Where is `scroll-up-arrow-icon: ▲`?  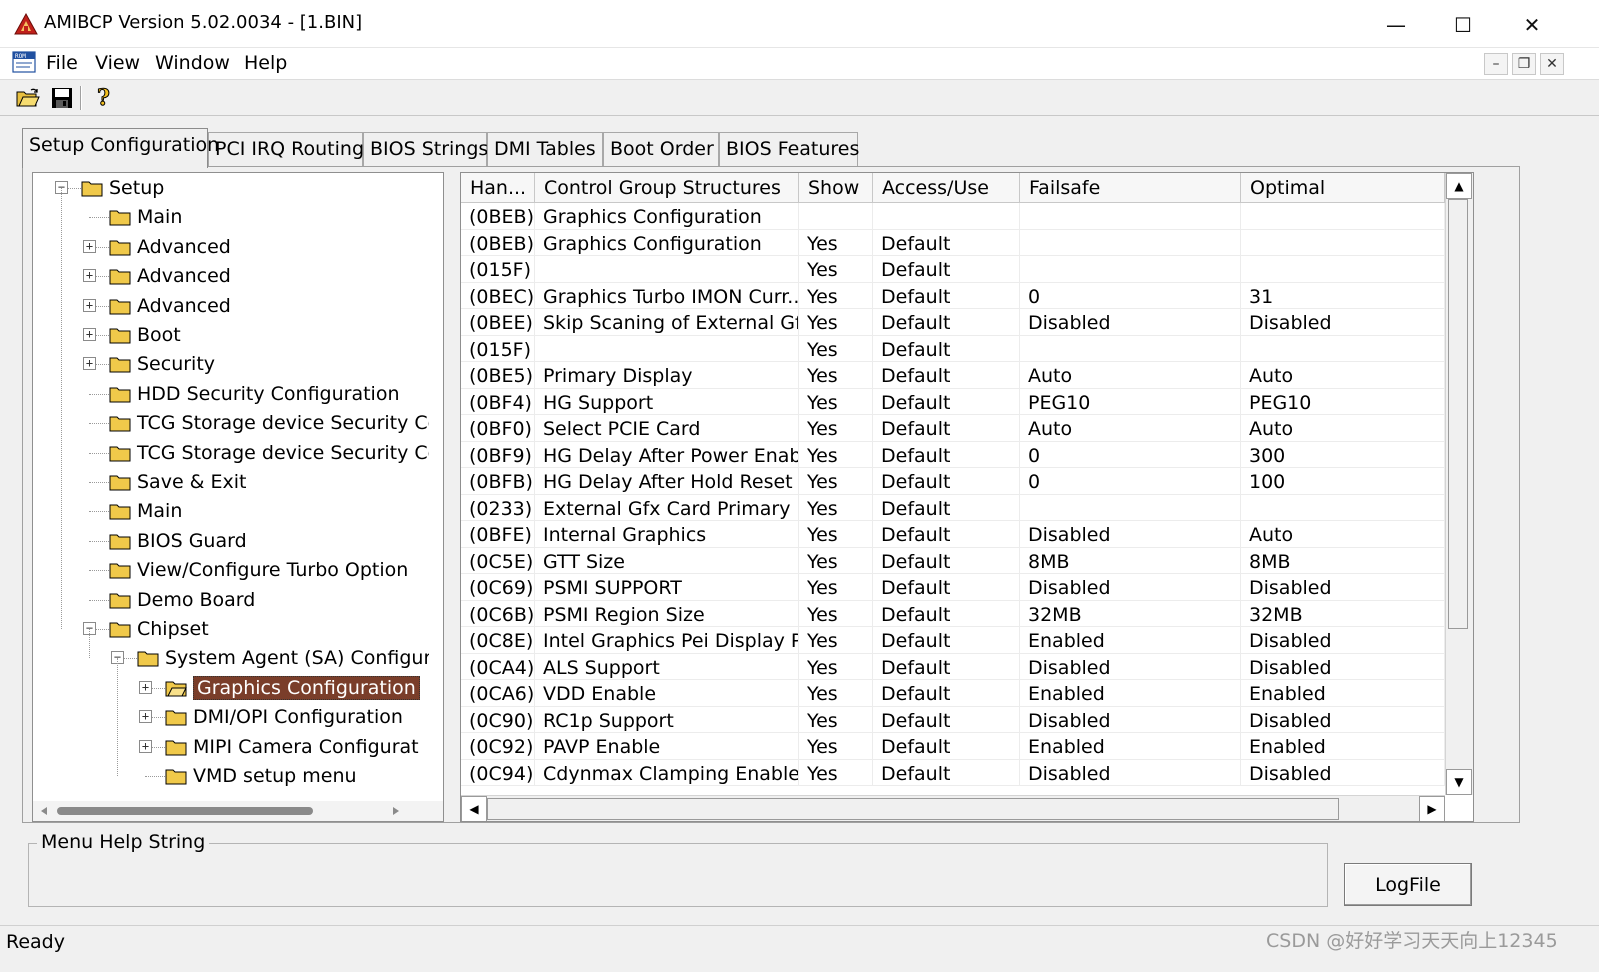
scroll-up-arrow-icon: ▲ is located at coordinates (1459, 186).